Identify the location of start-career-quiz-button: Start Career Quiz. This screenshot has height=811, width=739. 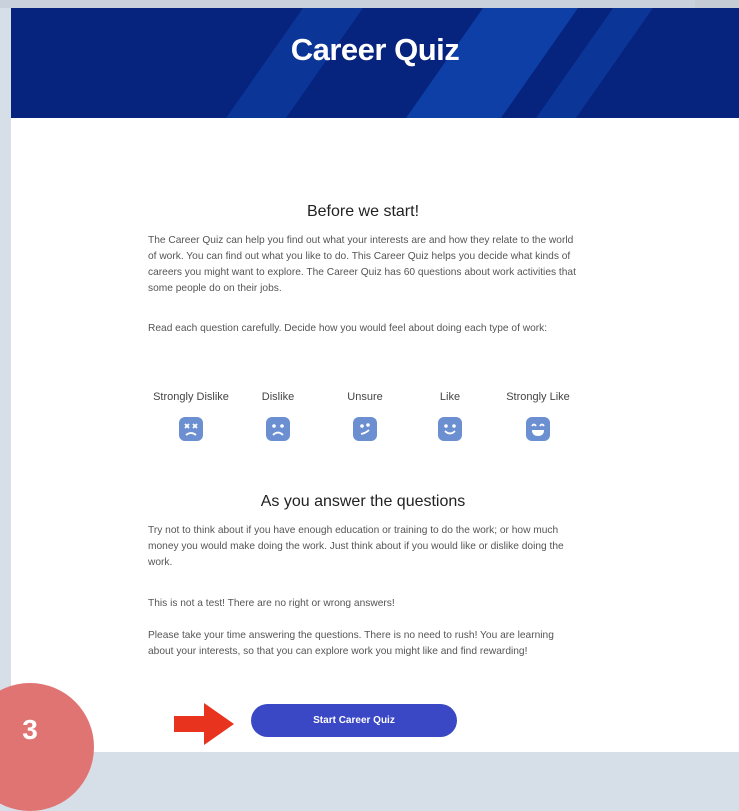
(354, 720).